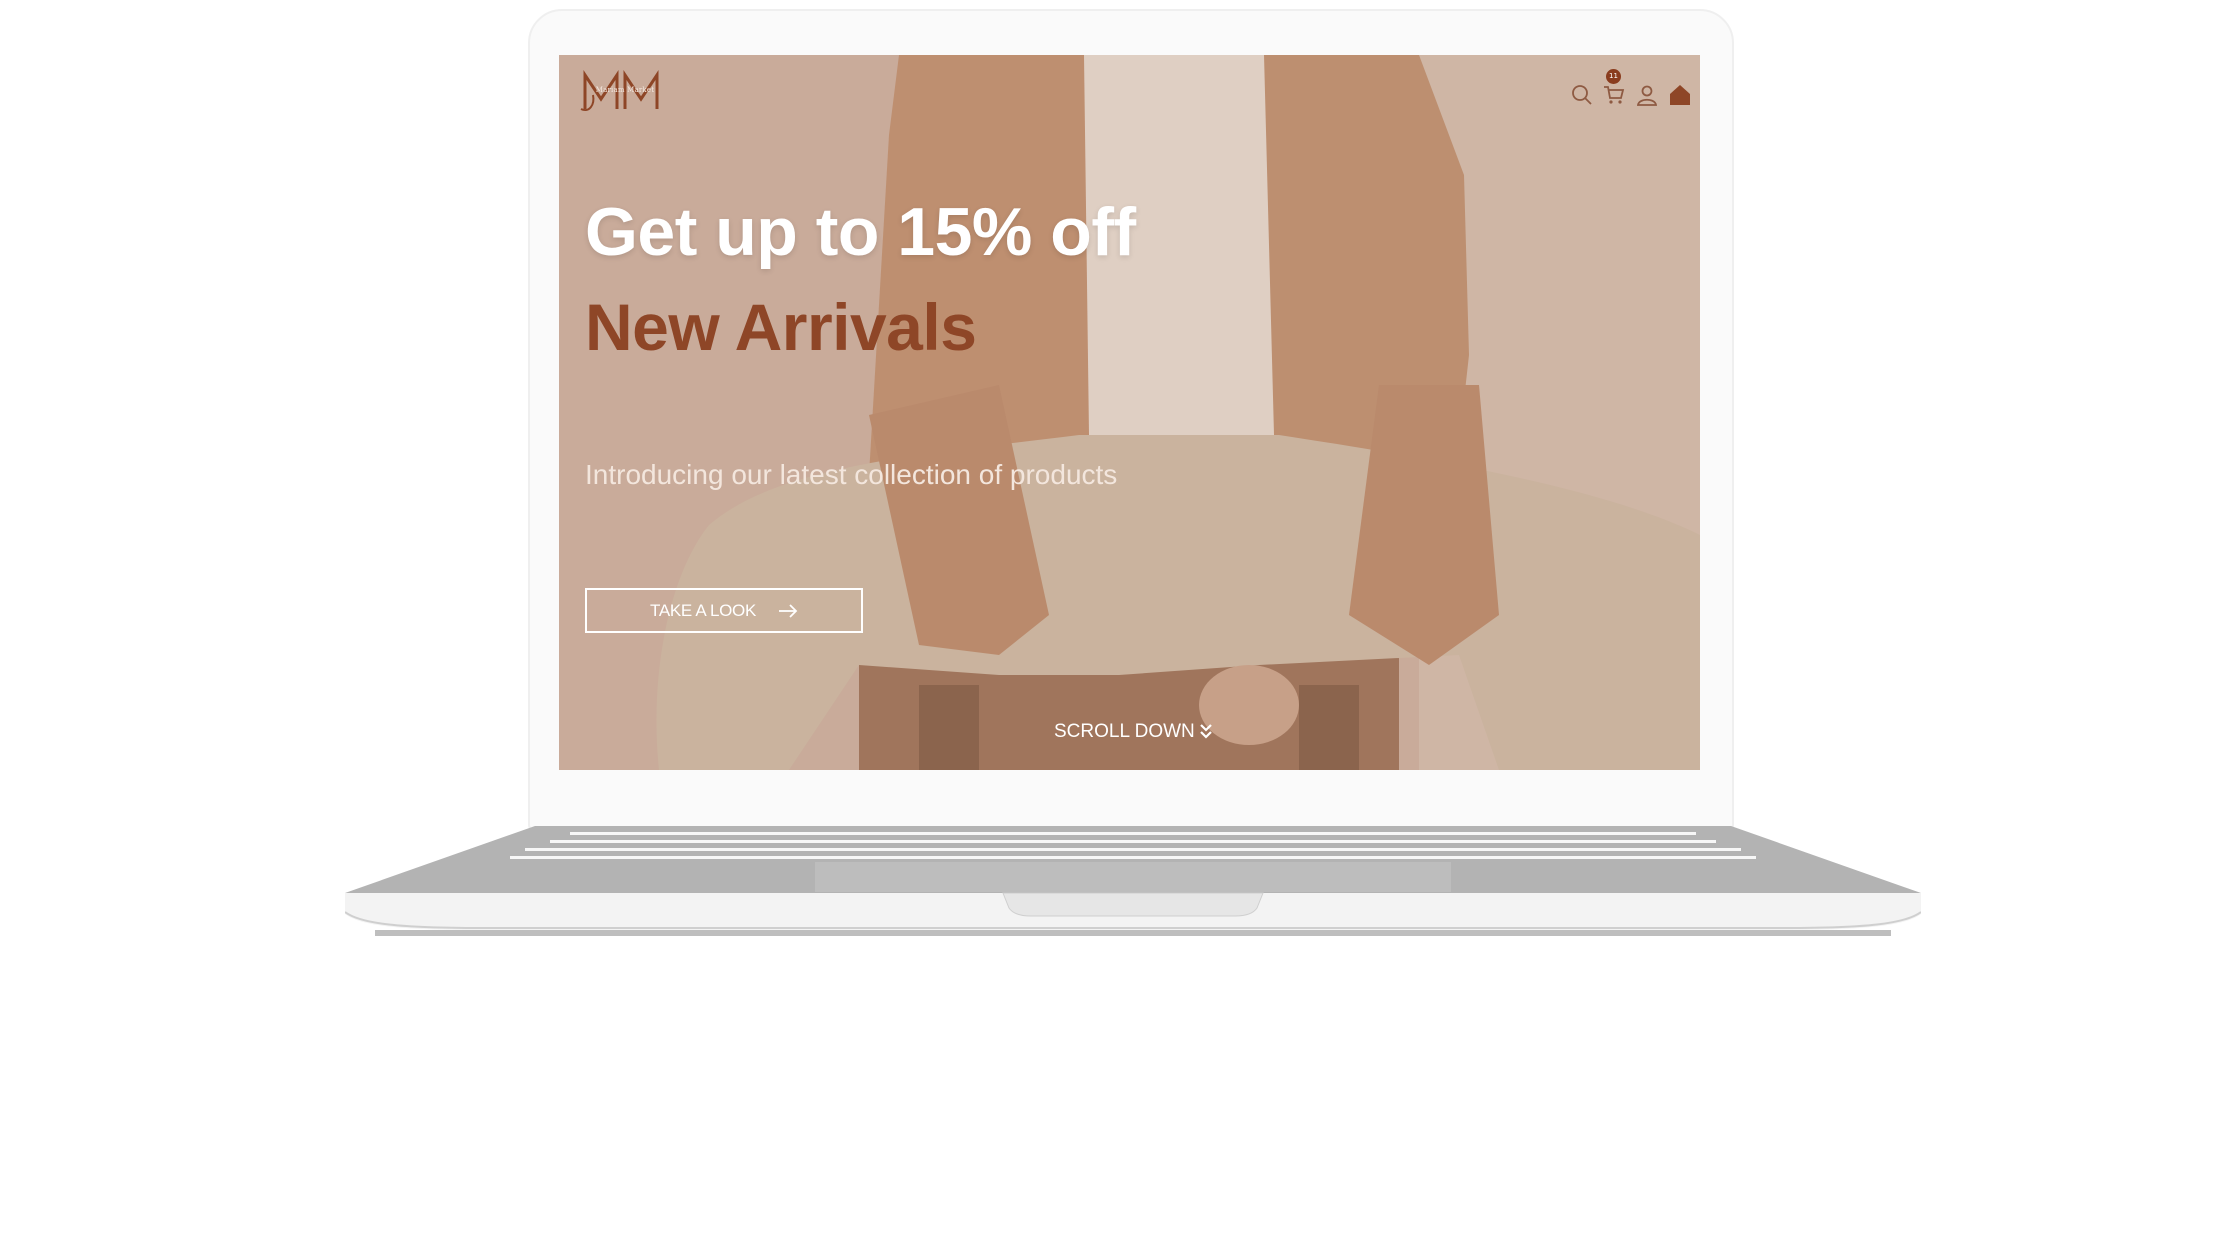  I want to click on laptop-base, so click(1133, 881).